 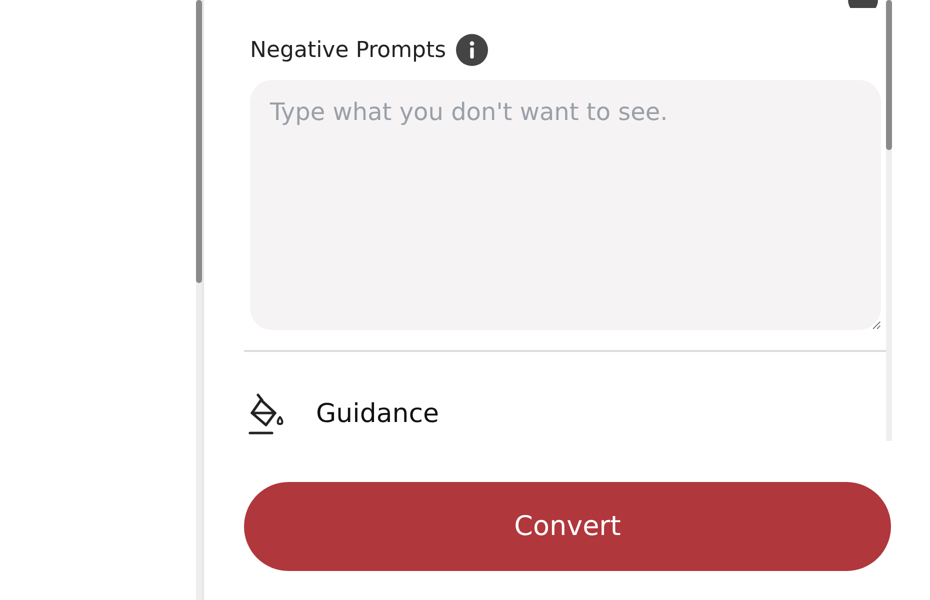 I want to click on convert-button: Convert, so click(x=567, y=526).